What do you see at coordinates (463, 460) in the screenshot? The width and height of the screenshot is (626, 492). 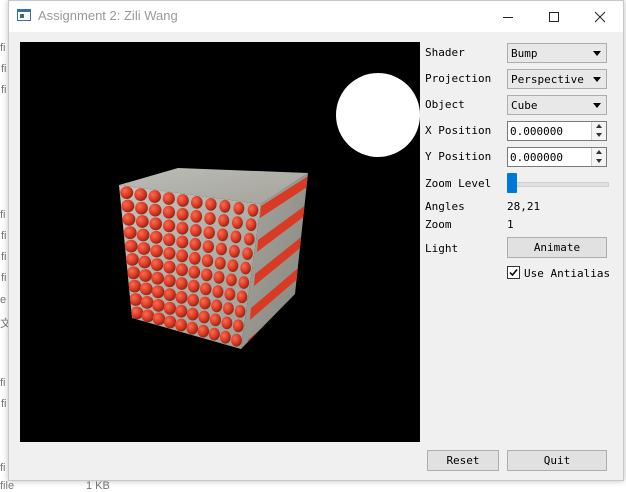 I see `reset-button: Reset` at bounding box center [463, 460].